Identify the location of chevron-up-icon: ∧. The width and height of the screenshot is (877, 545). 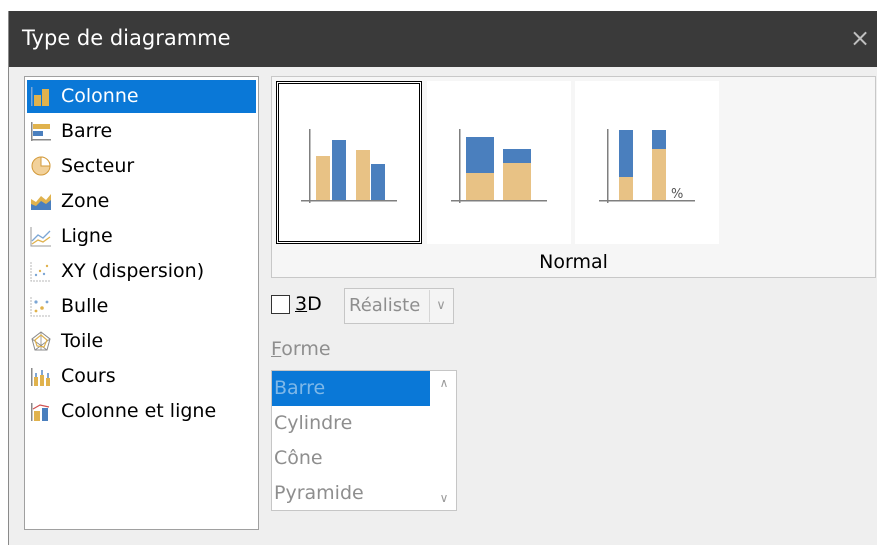
(444, 383).